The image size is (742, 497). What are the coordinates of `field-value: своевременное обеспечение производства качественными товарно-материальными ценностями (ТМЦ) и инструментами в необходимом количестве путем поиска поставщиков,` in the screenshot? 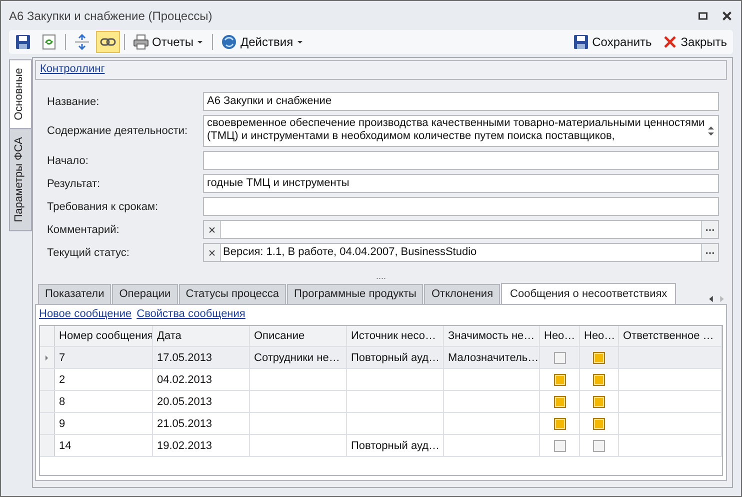 It's located at (456, 130).